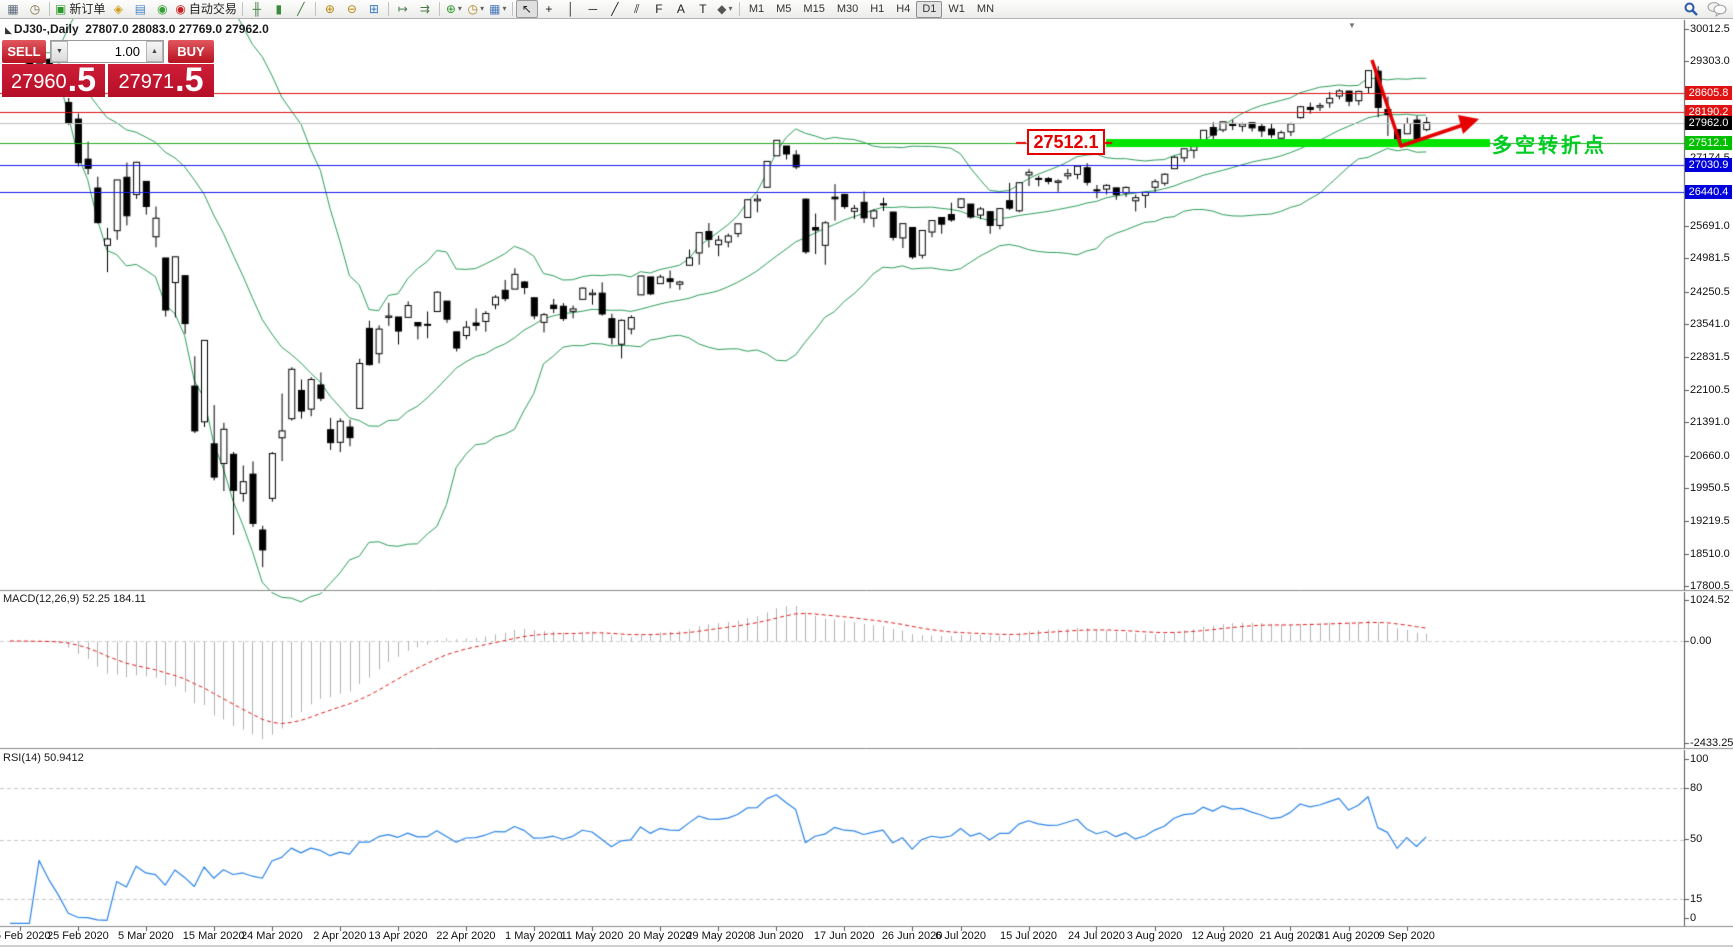 The image size is (1733, 947). What do you see at coordinates (107, 51) in the screenshot?
I see `volume-value: 1.00` at bounding box center [107, 51].